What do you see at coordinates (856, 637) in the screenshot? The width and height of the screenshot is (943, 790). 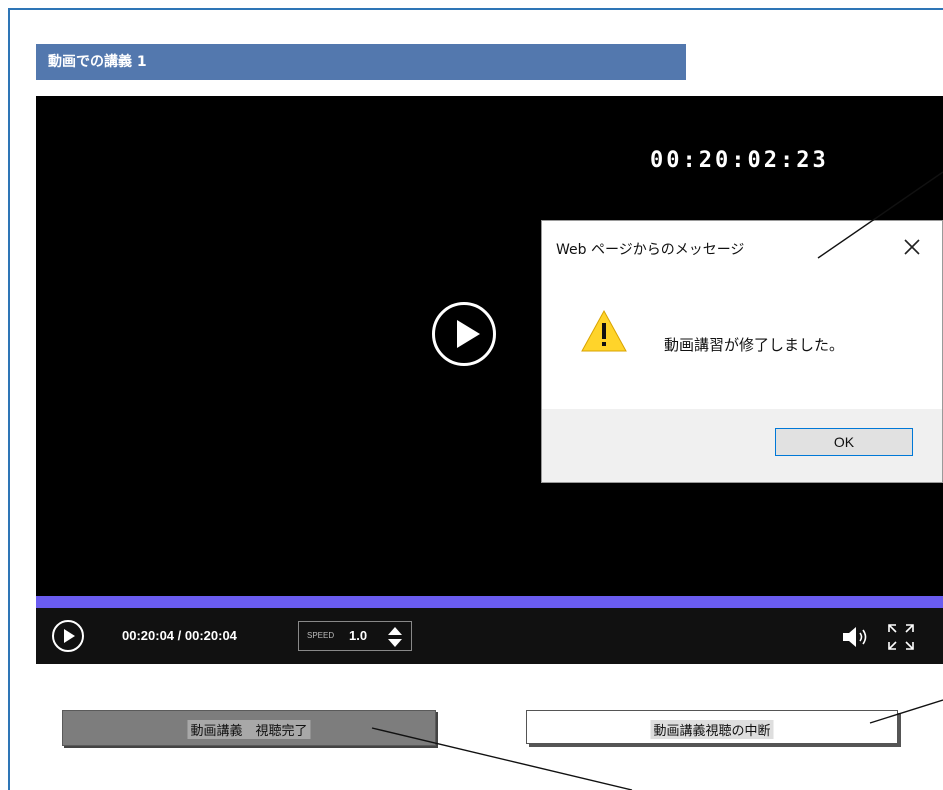 I see `volume-icon` at bounding box center [856, 637].